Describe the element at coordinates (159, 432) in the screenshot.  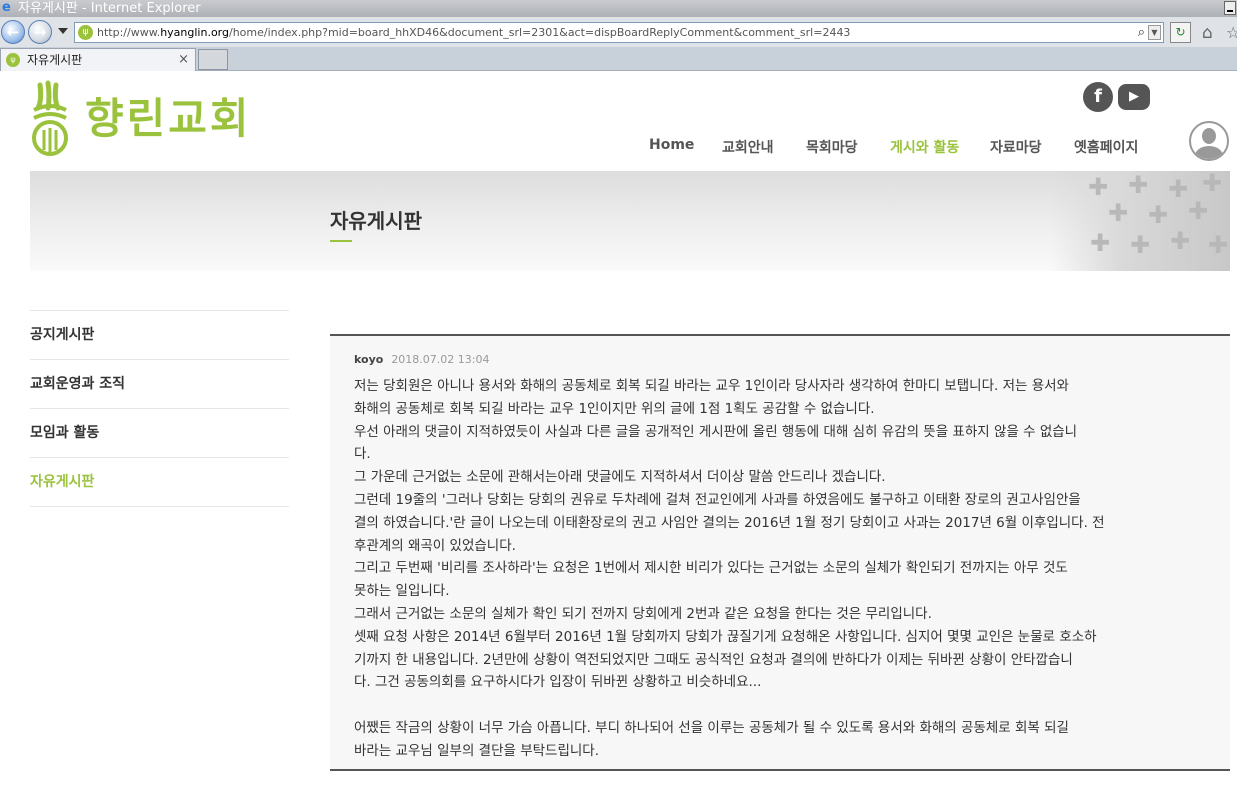
I see `sidebar-item-groups-activities: 모임과 활동` at that location.